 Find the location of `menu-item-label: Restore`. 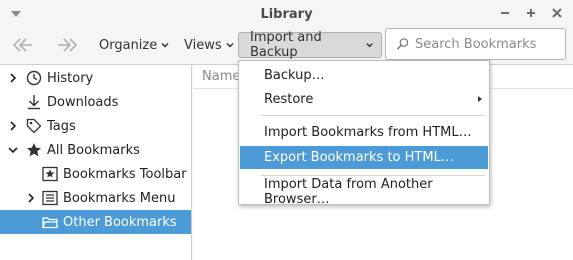

menu-item-label: Restore is located at coordinates (289, 99).